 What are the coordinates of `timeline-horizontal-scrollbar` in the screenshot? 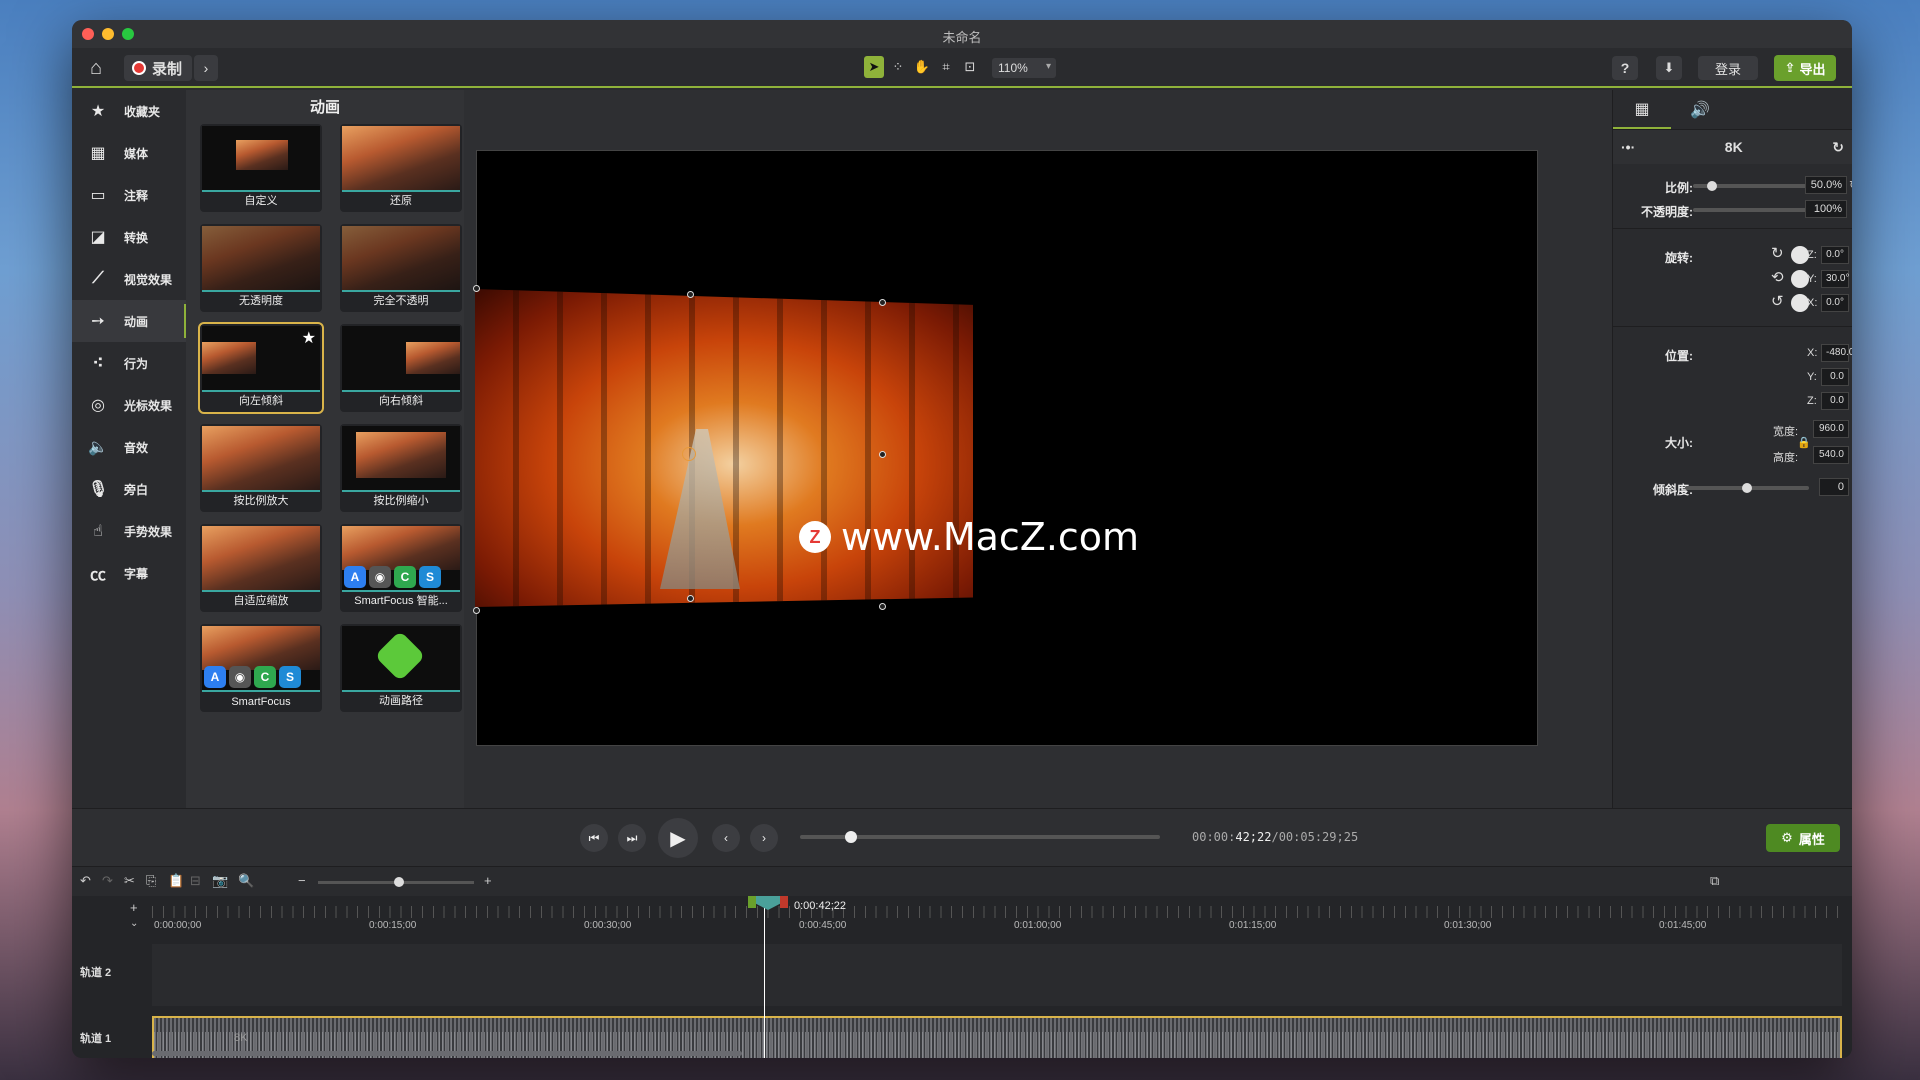 It's located at (447, 1053).